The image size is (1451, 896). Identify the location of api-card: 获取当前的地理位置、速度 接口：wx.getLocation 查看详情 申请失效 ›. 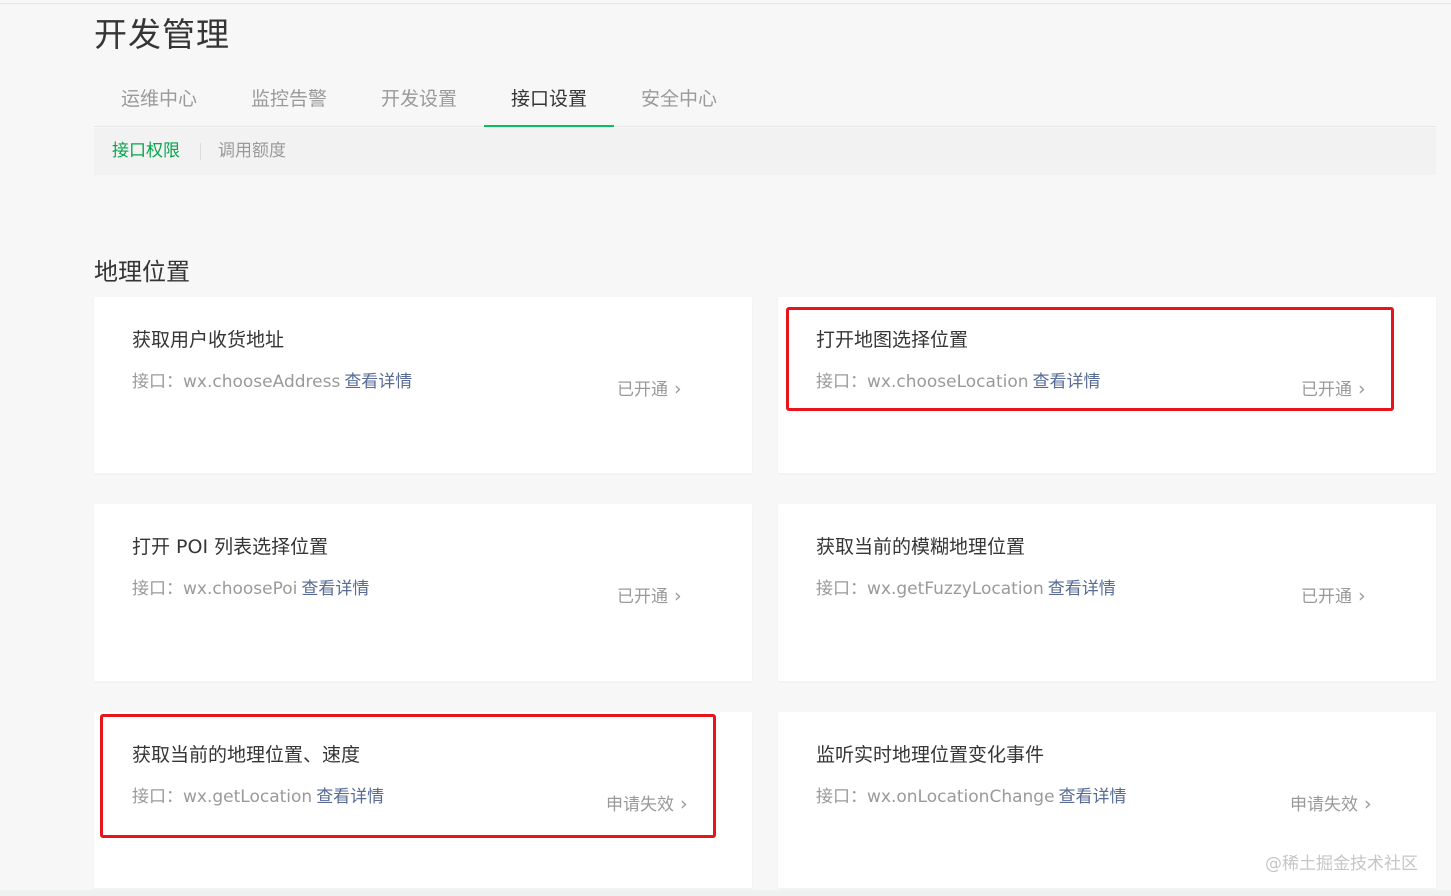
(423, 800).